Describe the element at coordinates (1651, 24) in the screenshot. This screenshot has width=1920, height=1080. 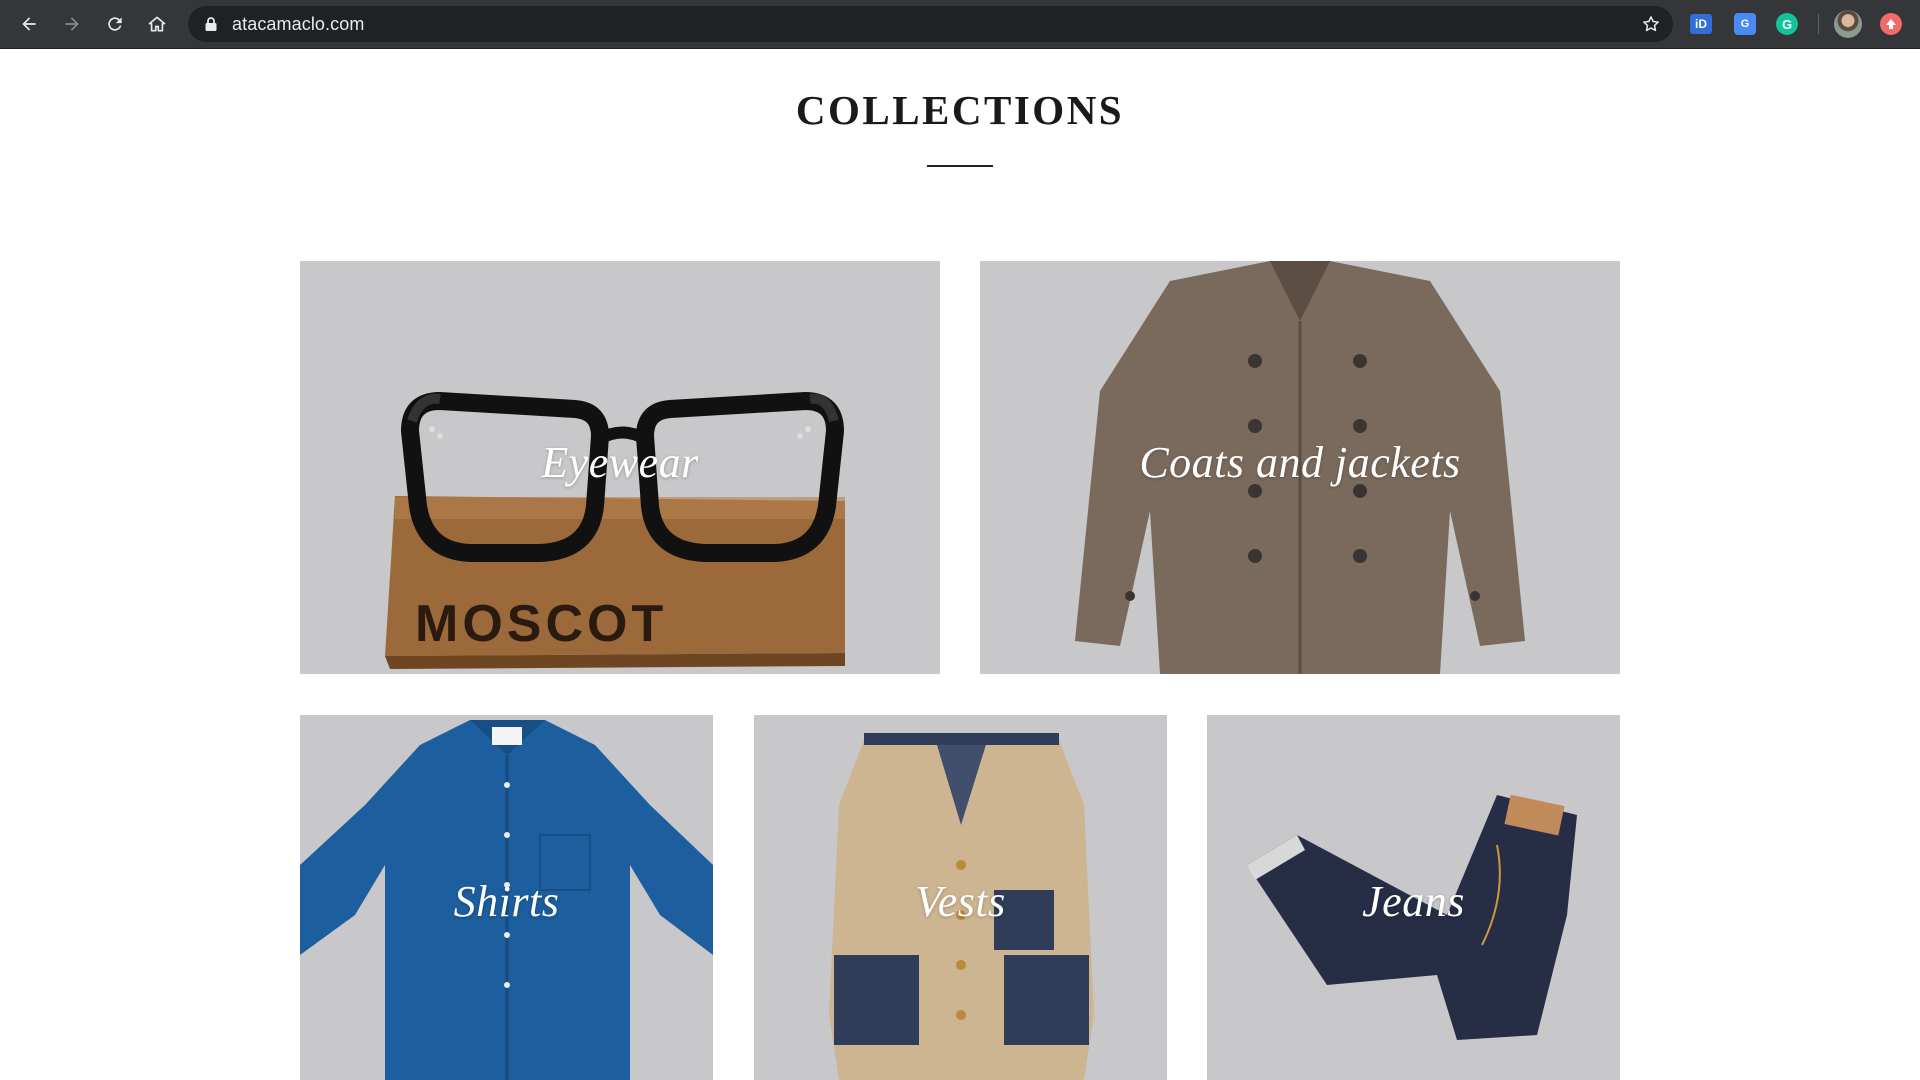
I see `bookmark-star-icon` at that location.